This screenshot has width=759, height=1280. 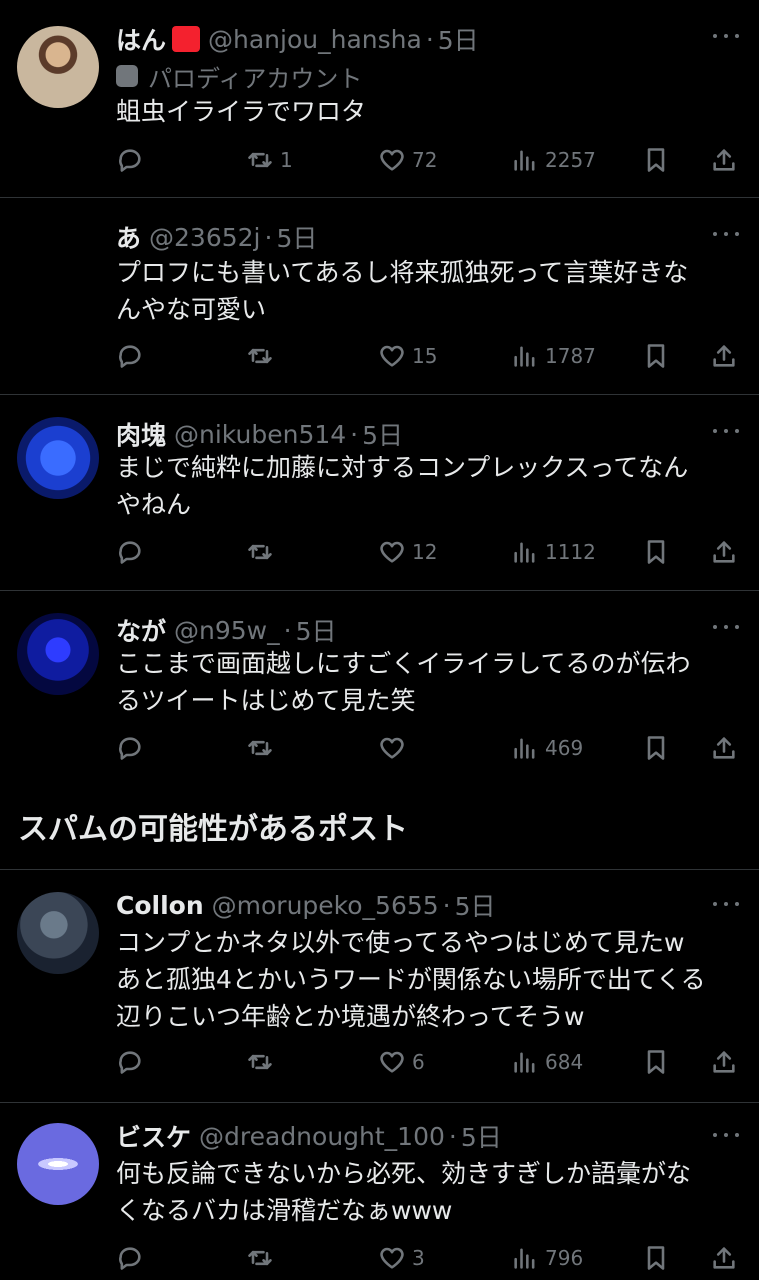 I want to click on display-name: あ, so click(x=128, y=237).